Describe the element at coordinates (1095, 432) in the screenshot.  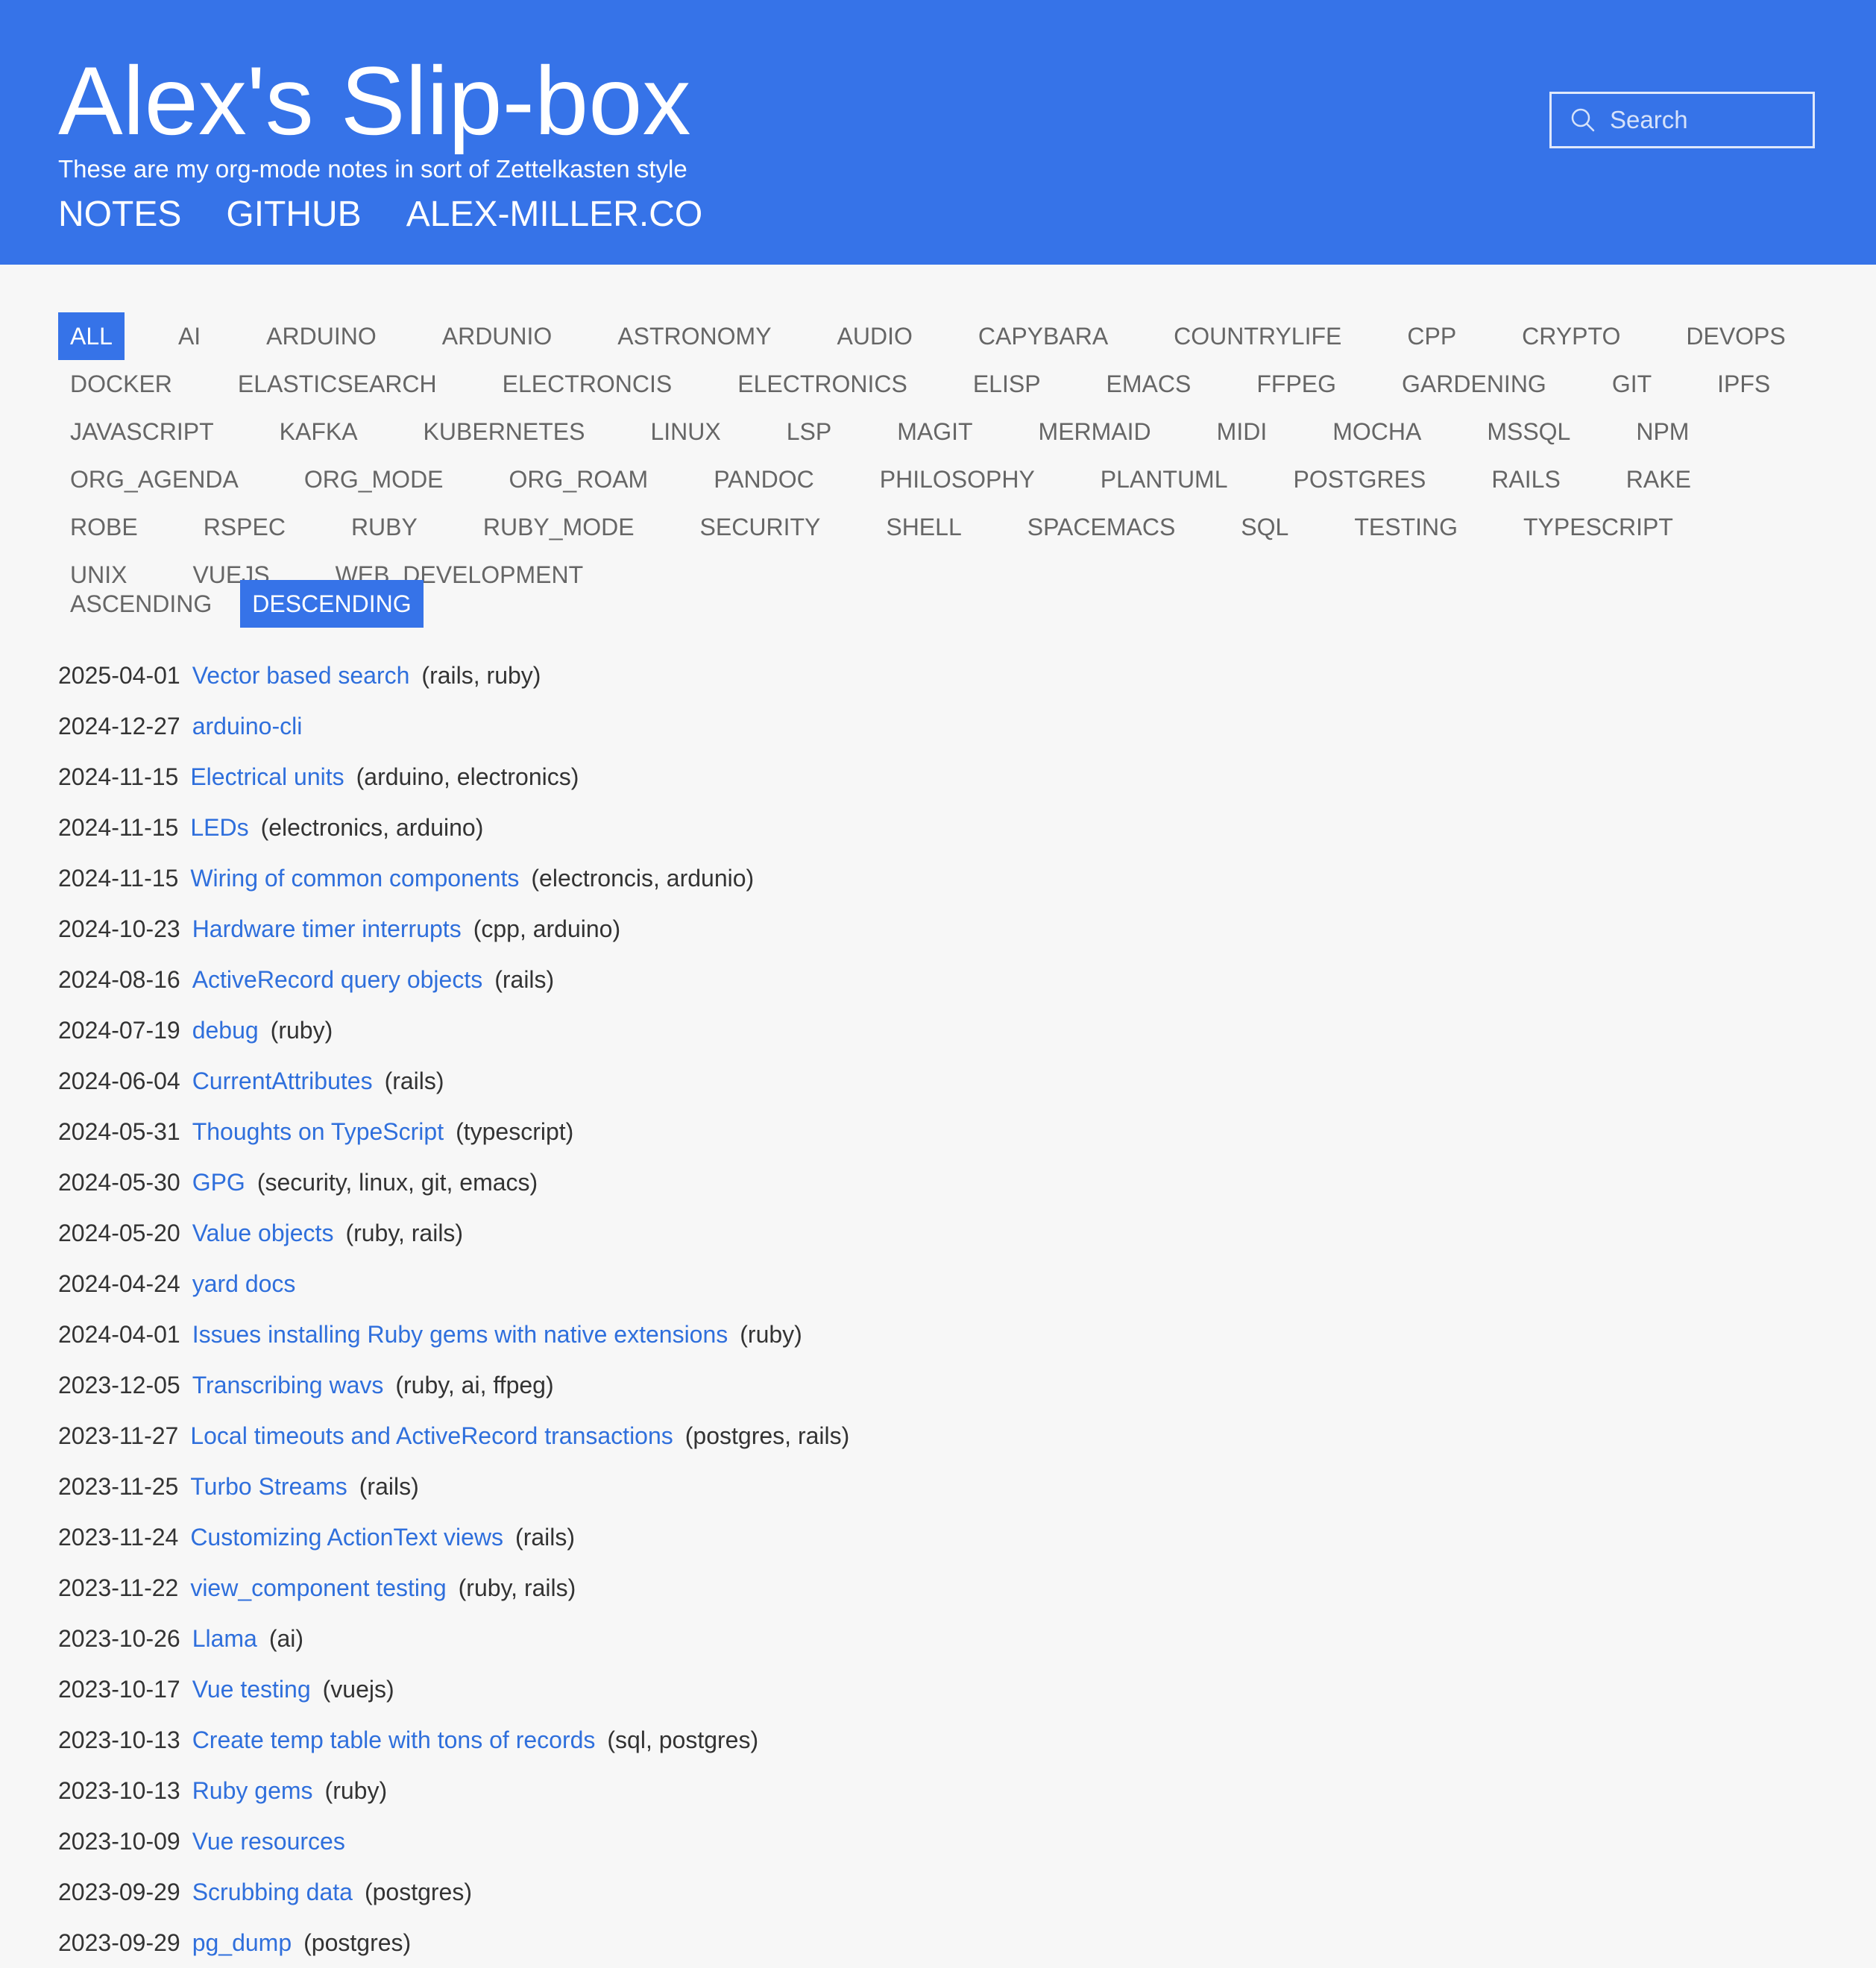
I see `tag-filter-mermaid: MERMAID` at that location.